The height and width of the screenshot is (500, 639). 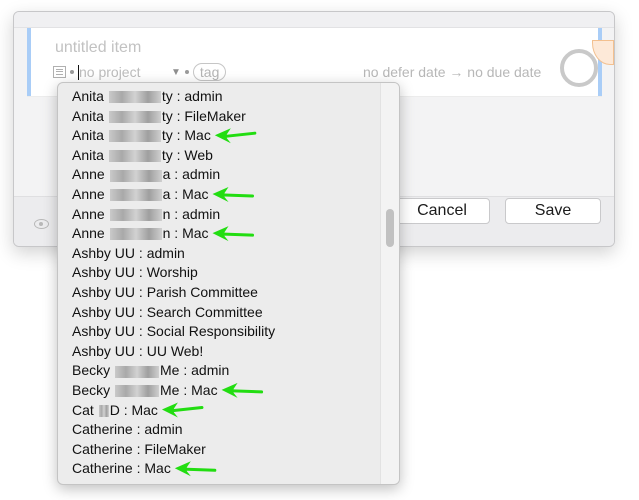 I want to click on completion-item: Anita ty : admin, so click(x=219, y=97).